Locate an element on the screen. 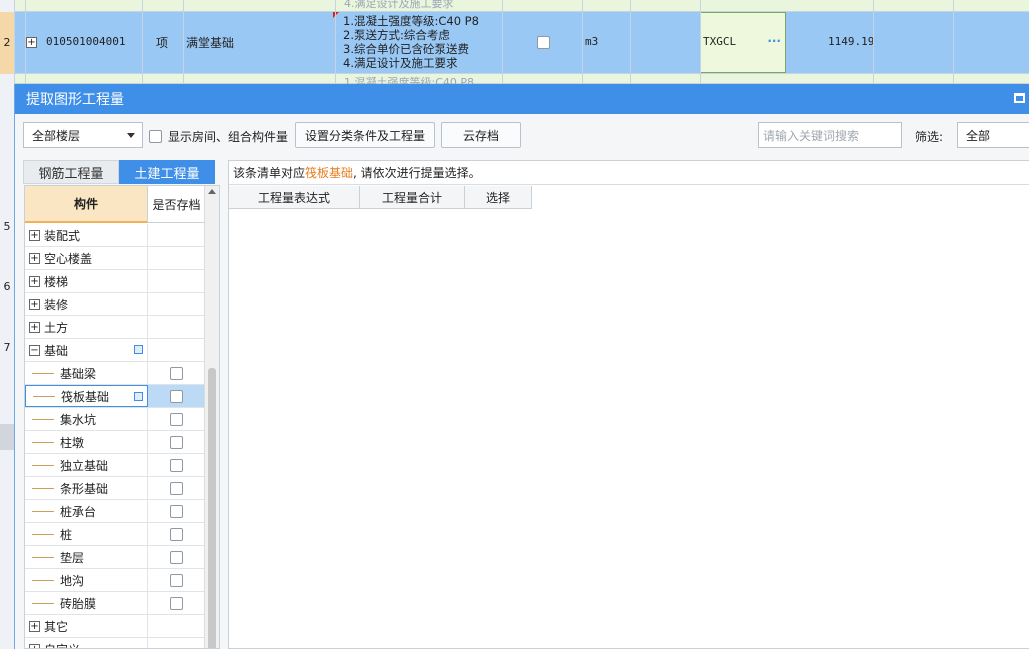  column-header-component: 构件 is located at coordinates (86, 204).